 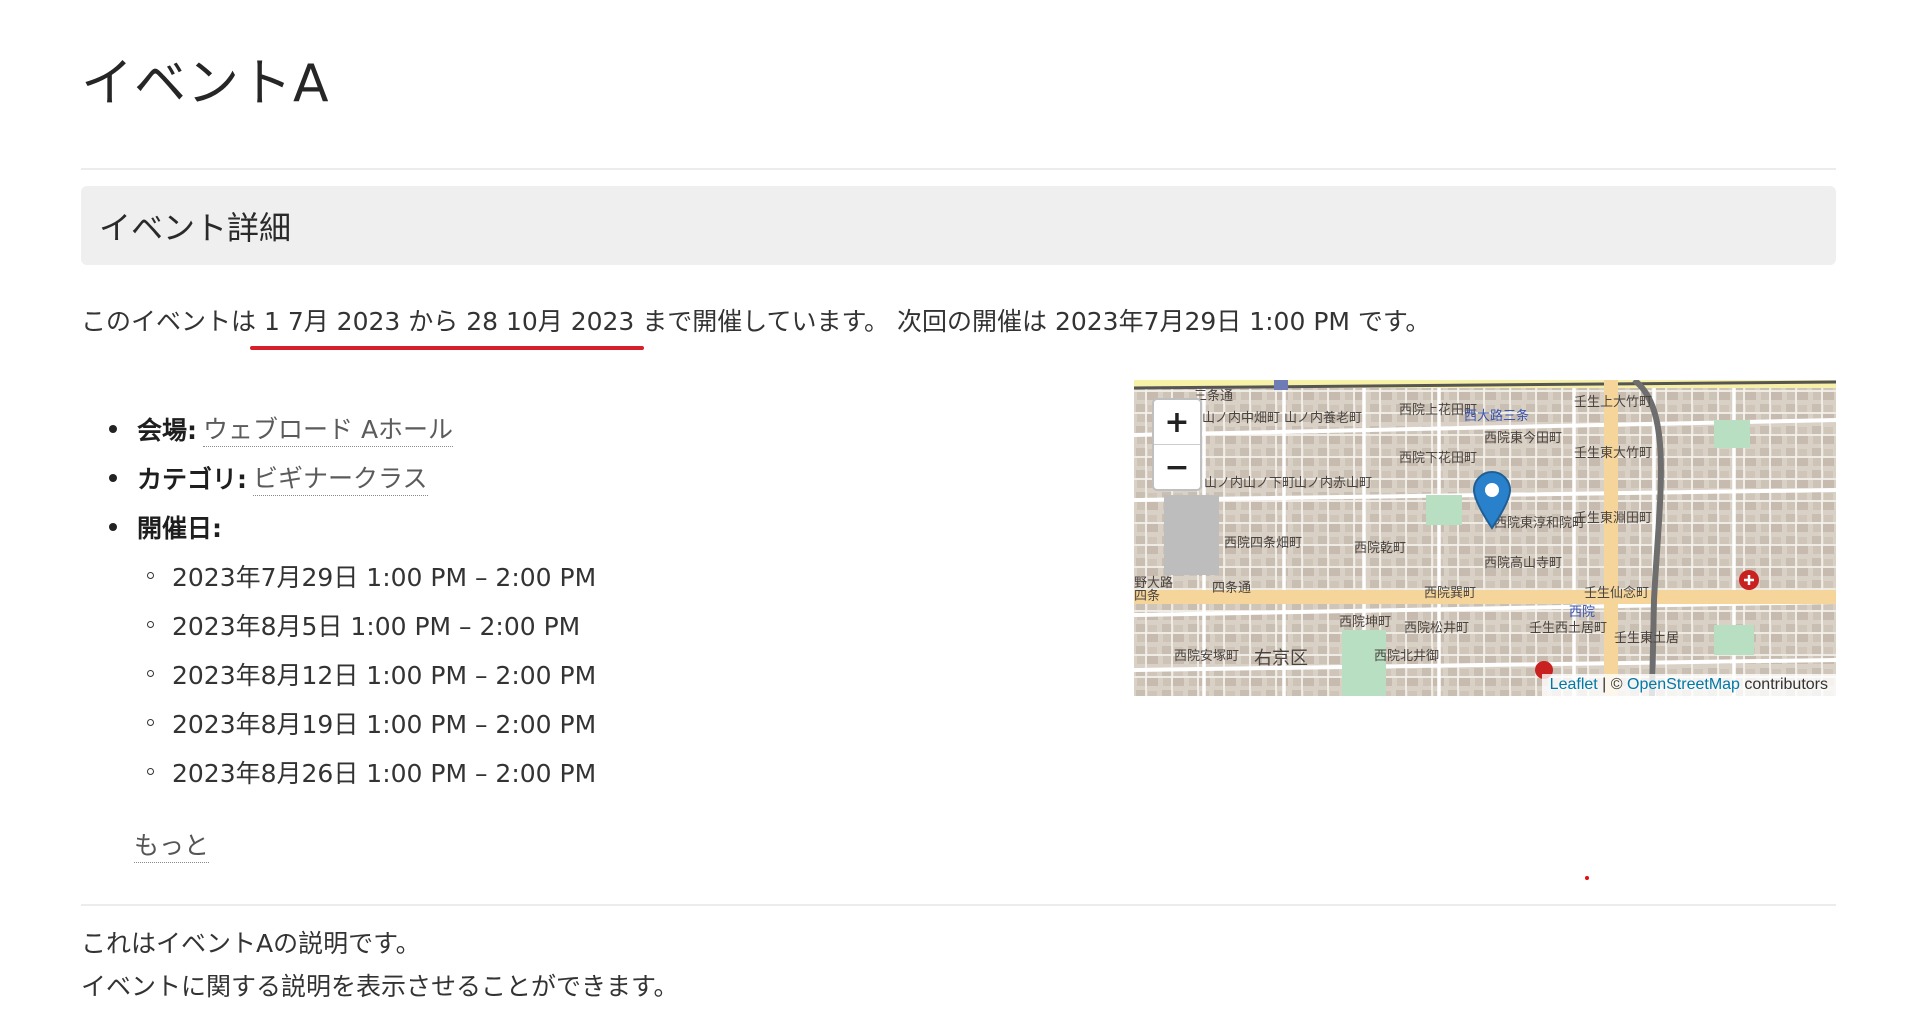 I want to click on map-label: 西院, so click(x=1582, y=612).